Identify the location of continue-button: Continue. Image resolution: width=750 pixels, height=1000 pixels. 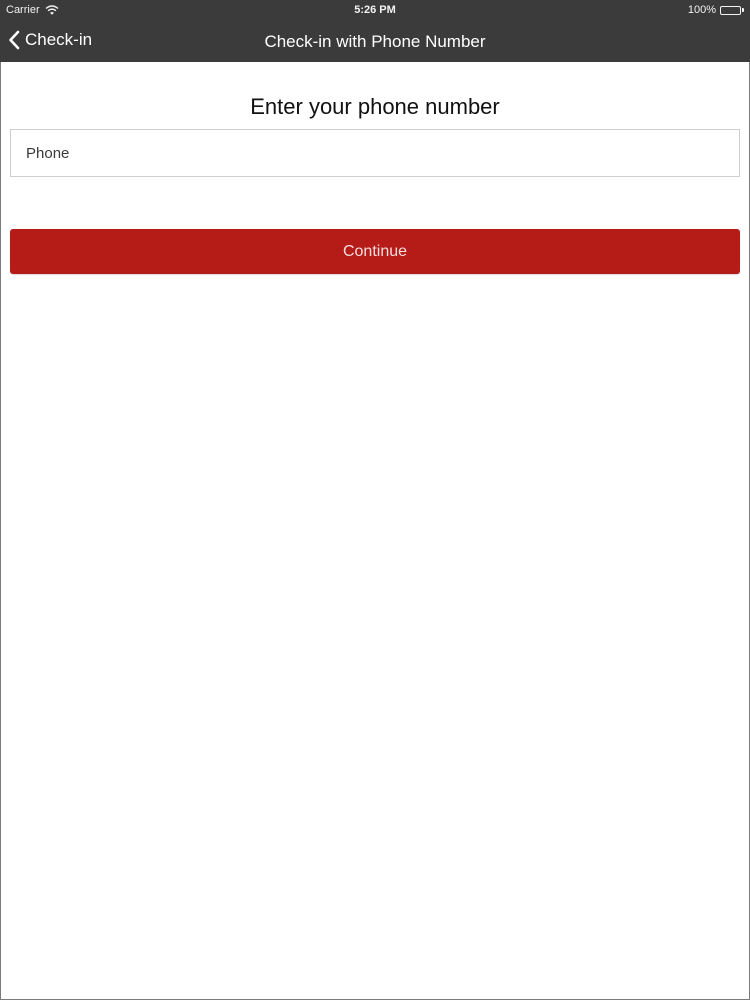
(375, 251).